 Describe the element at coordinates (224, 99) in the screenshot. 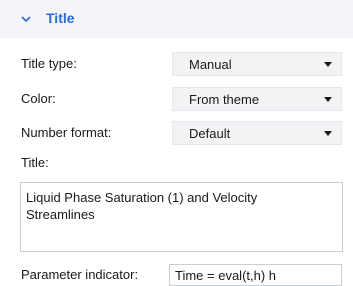

I see `color-value: From theme` at that location.